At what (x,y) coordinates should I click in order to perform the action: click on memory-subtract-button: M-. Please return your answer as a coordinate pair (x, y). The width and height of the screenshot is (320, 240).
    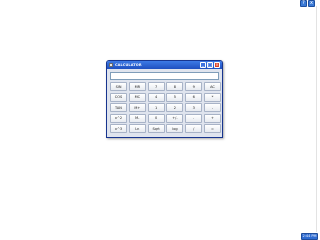
    Looking at the image, I should click on (137, 118).